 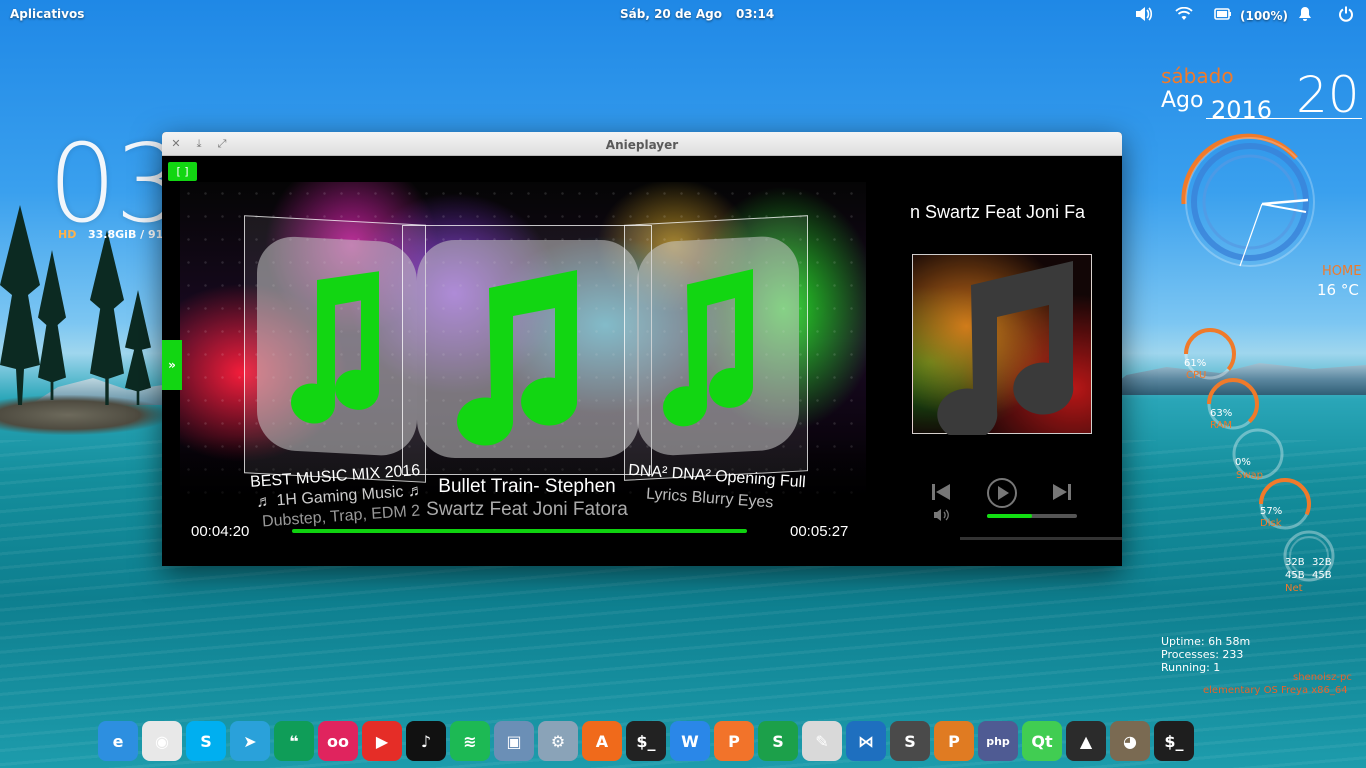 I want to click on running: Running: 1, so click(x=1191, y=667).